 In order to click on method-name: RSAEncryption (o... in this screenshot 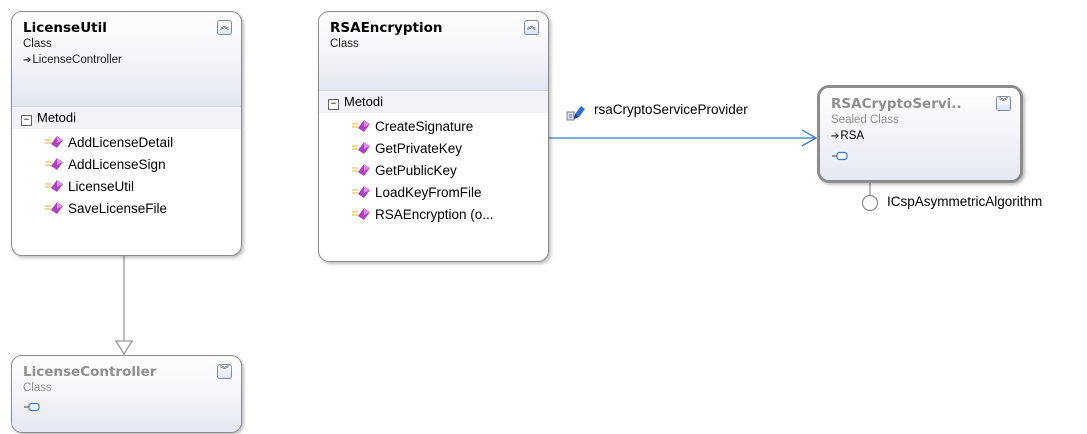, I will do `click(434, 214)`.